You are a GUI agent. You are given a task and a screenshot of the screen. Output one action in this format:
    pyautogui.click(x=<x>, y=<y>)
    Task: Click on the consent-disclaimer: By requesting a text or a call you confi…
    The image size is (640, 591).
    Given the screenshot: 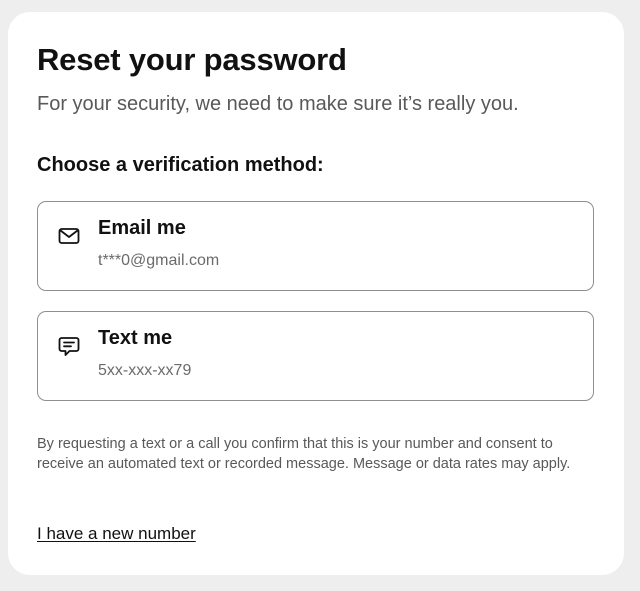 What is the action you would take?
    pyautogui.click(x=304, y=454)
    